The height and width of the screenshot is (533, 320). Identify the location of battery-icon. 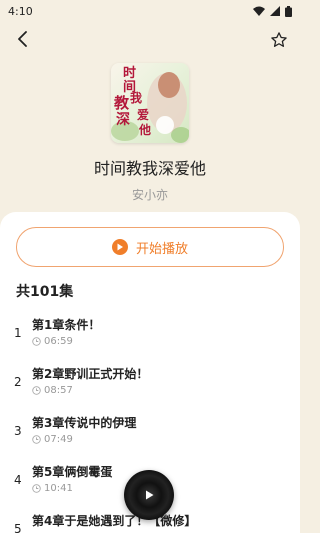
(288, 11).